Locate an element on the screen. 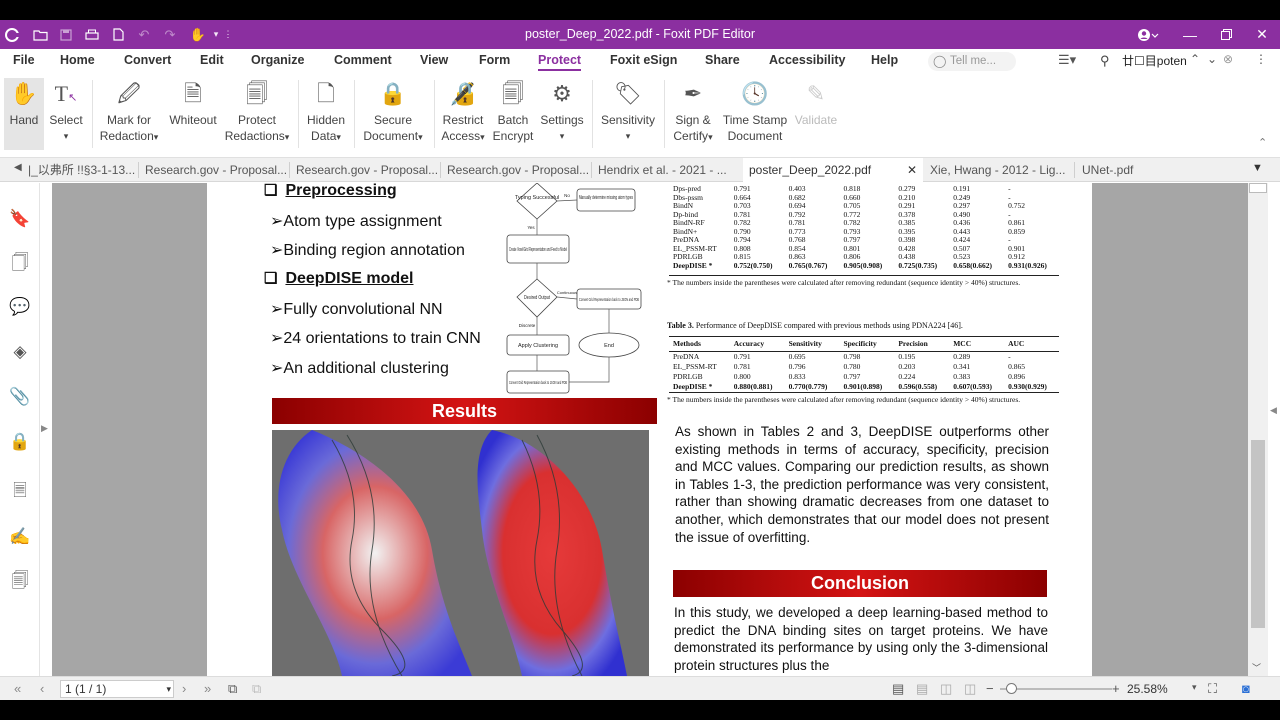 This screenshot has height=720, width=1280. layers-icon: ◈ is located at coordinates (20, 352).